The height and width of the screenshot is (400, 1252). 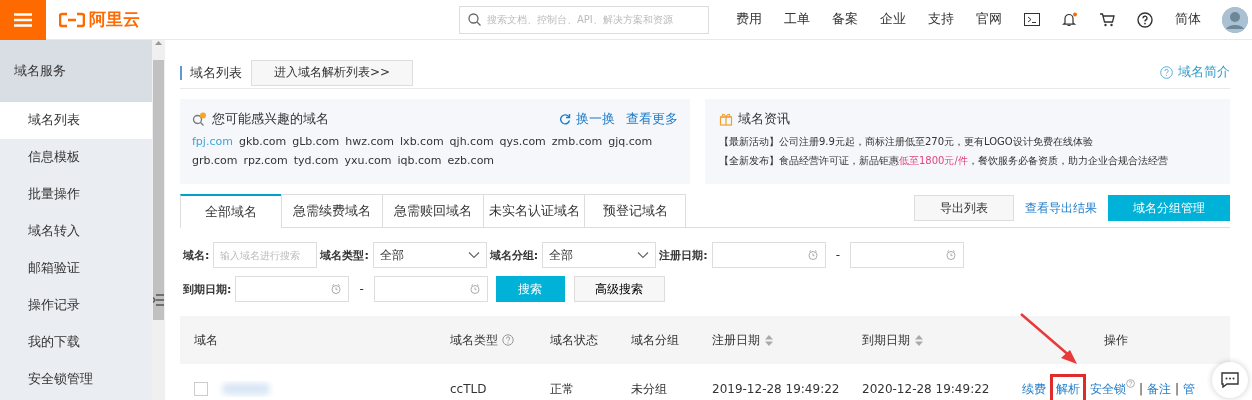 I want to click on refresh-link: 换一换, so click(x=587, y=119).